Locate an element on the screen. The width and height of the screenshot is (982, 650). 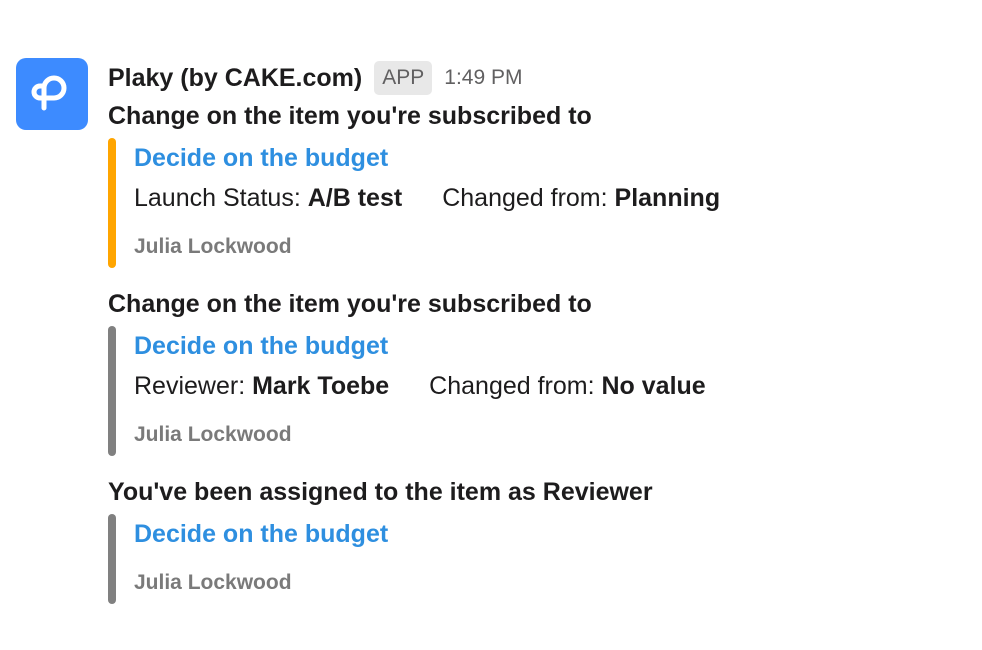
timestamp: 1:49 PM is located at coordinates (483, 78).